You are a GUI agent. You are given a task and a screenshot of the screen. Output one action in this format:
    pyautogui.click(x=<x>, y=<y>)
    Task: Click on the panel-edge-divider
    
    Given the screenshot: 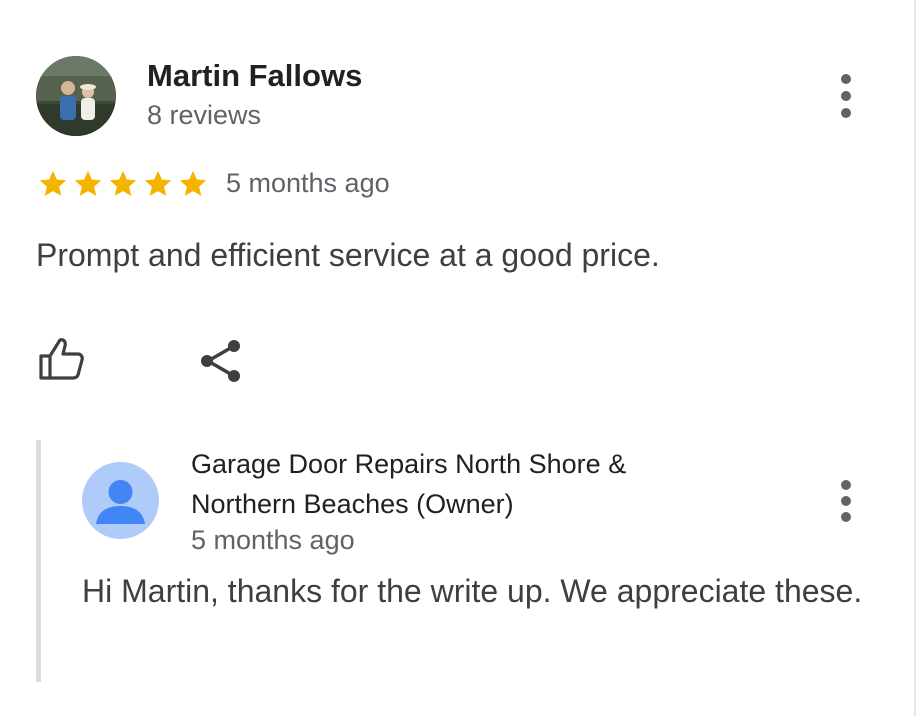 What is the action you would take?
    pyautogui.click(x=915, y=358)
    